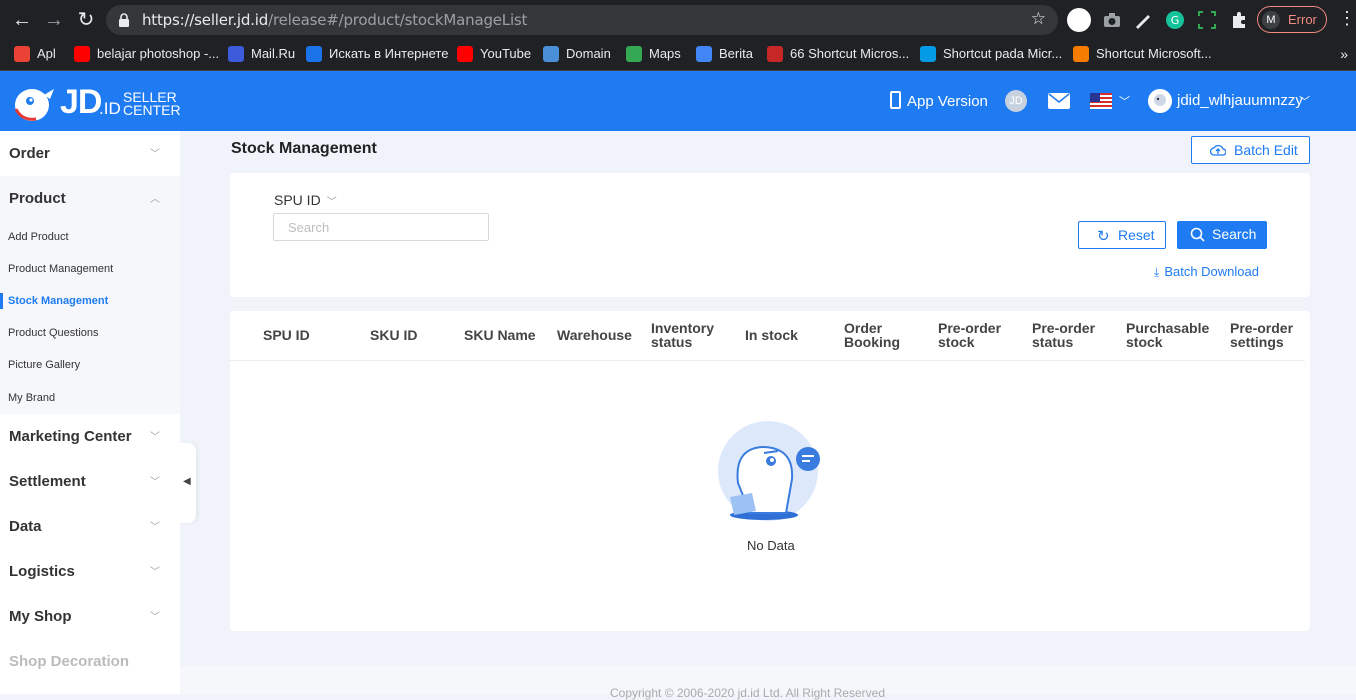  What do you see at coordinates (588, 54) in the screenshot?
I see `bookmark-label: Domain` at bounding box center [588, 54].